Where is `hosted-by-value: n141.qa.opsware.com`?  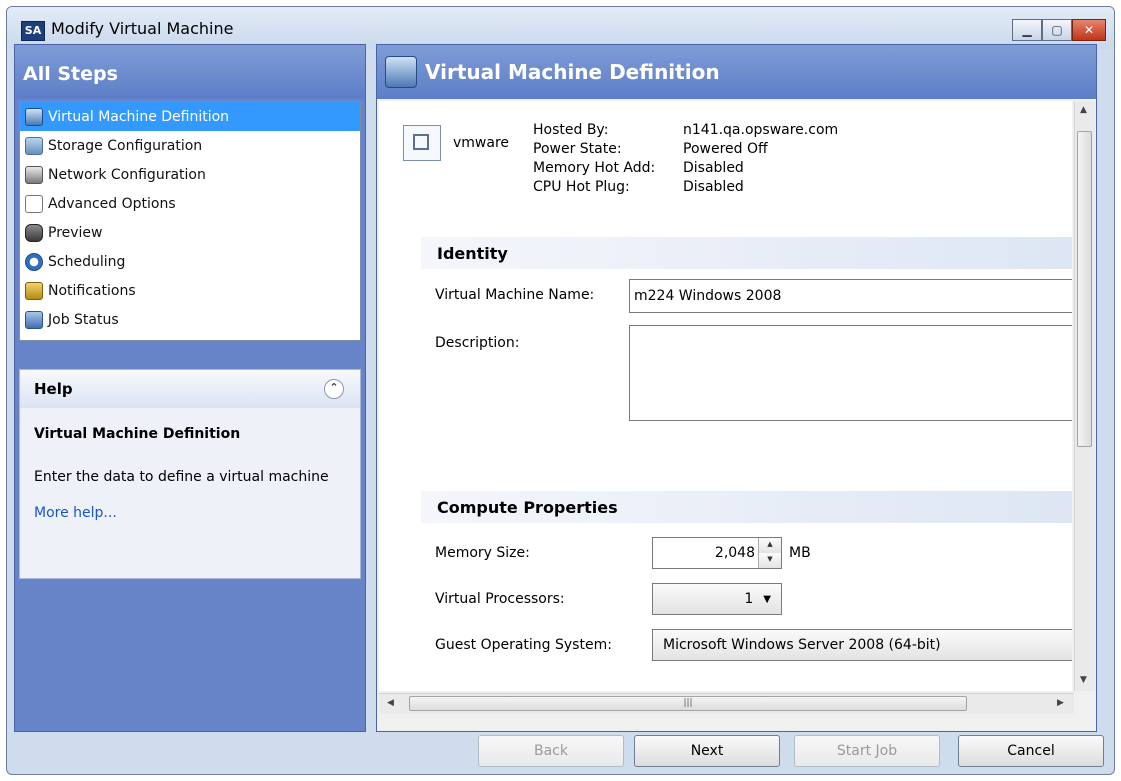 hosted-by-value: n141.qa.opsware.com is located at coordinates (761, 130).